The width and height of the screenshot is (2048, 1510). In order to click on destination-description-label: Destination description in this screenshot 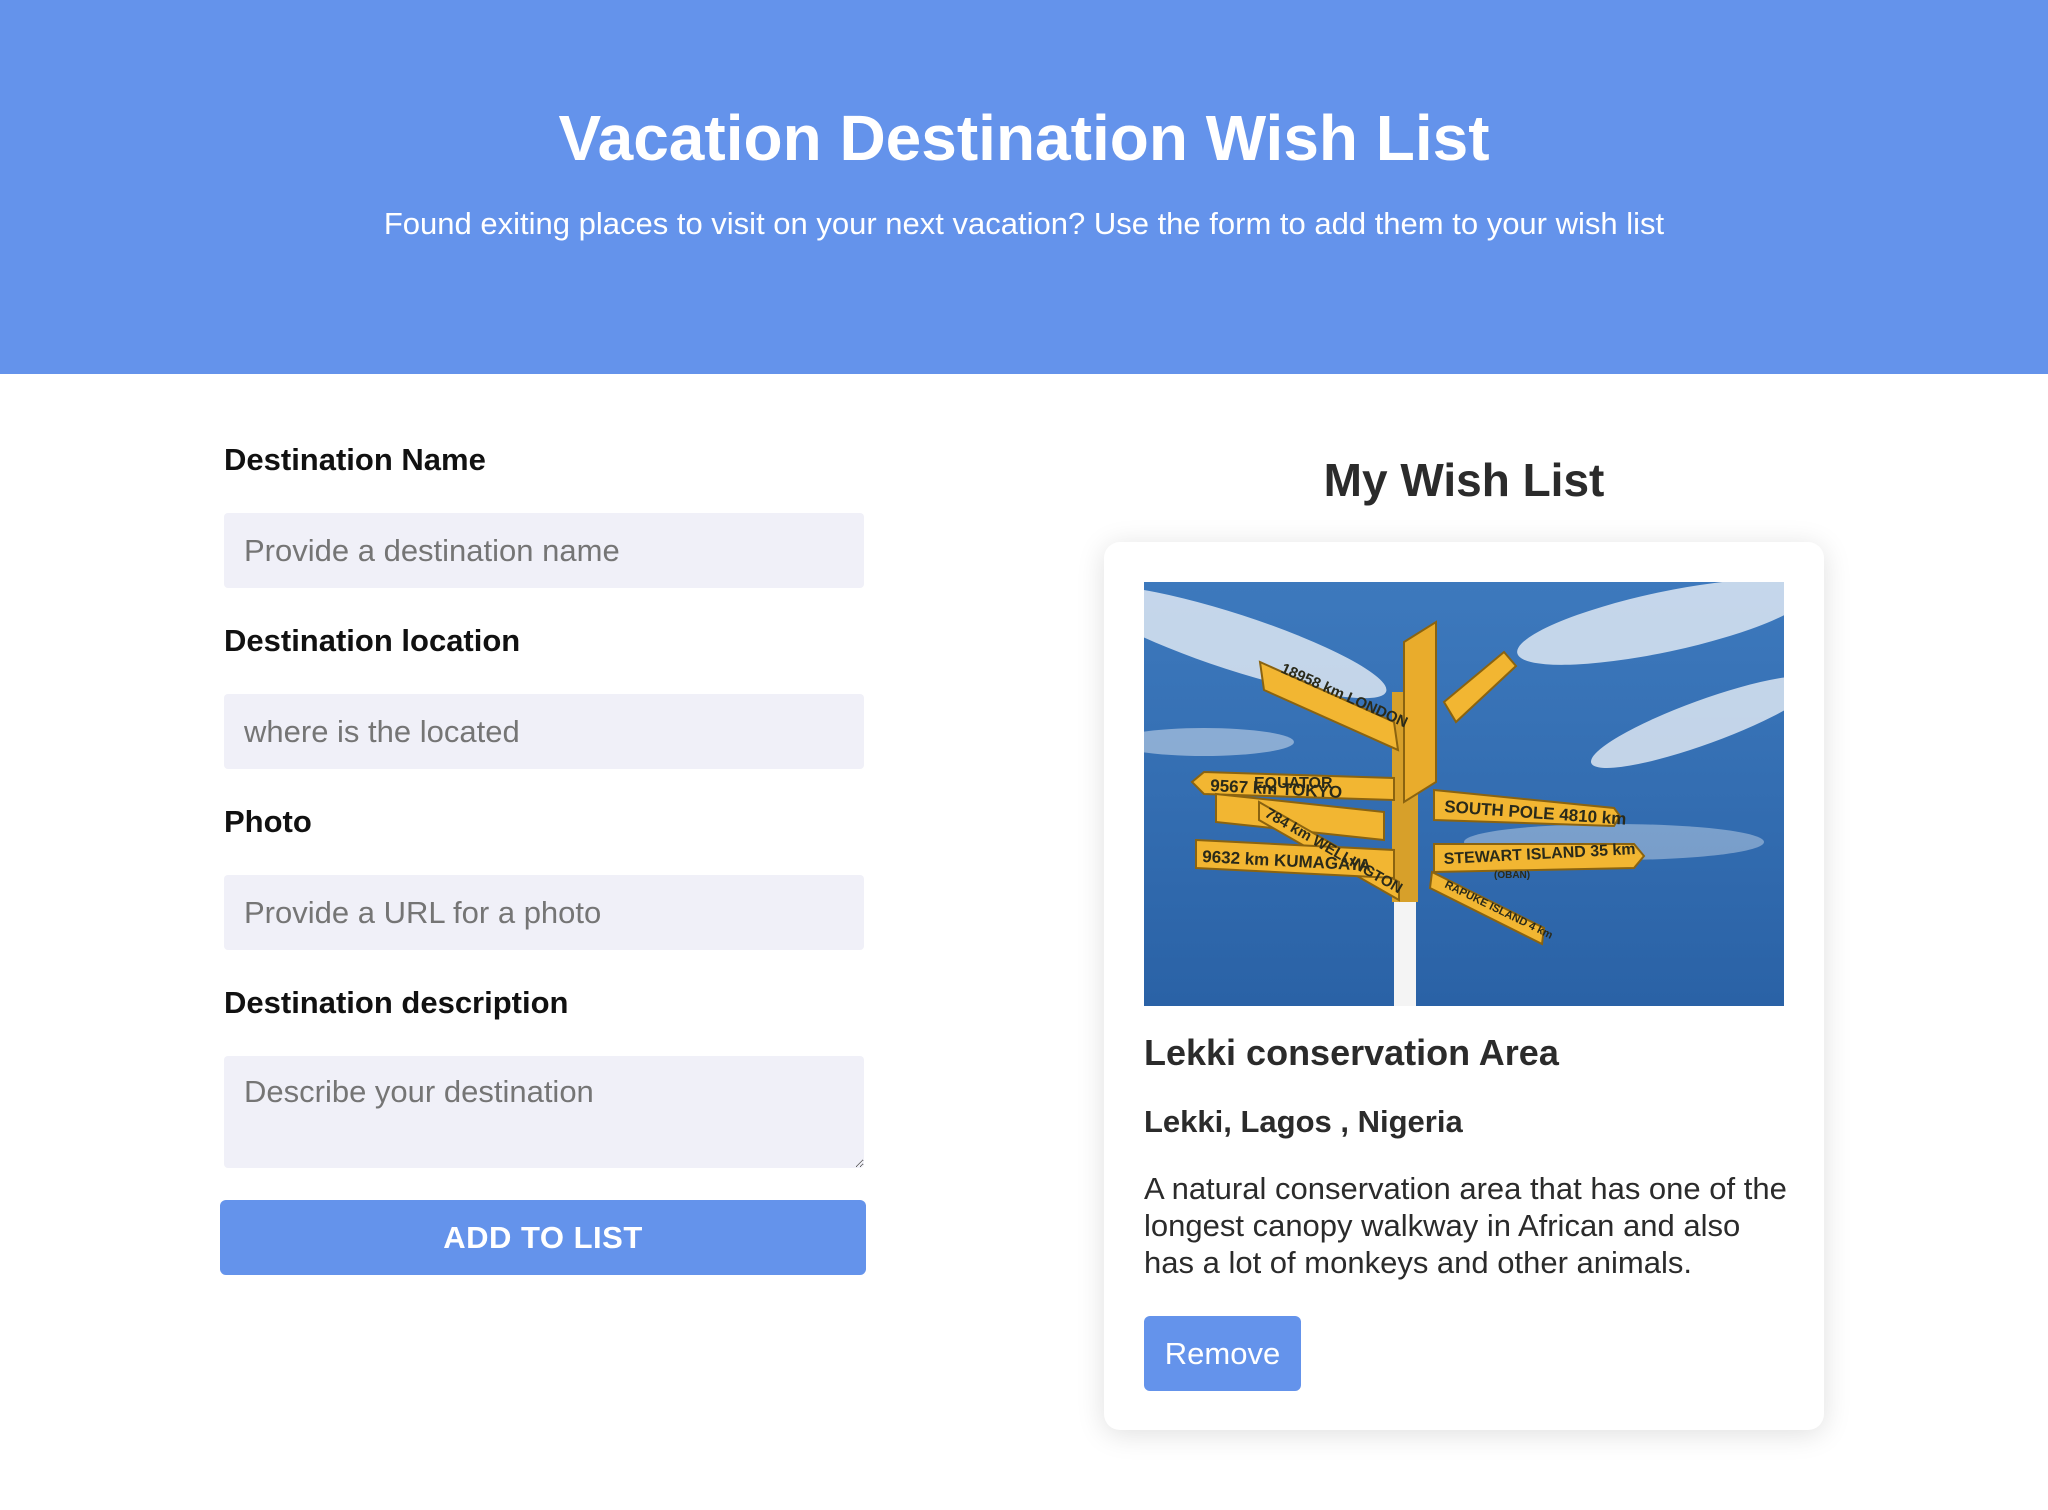, I will do `click(396, 1002)`.